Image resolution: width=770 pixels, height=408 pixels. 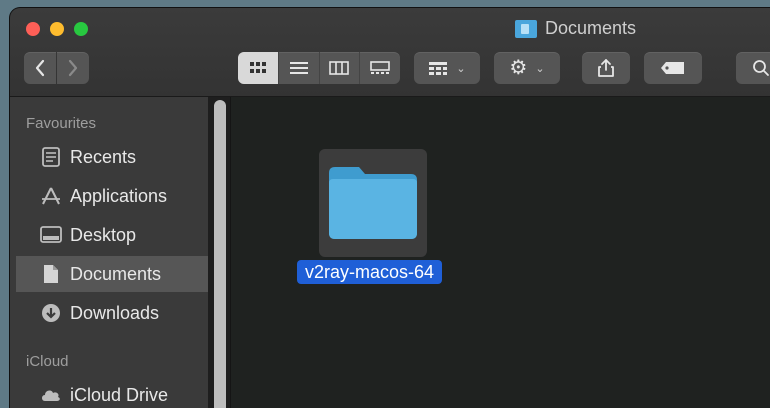 I want to click on list-view-button, so click(x=299, y=68).